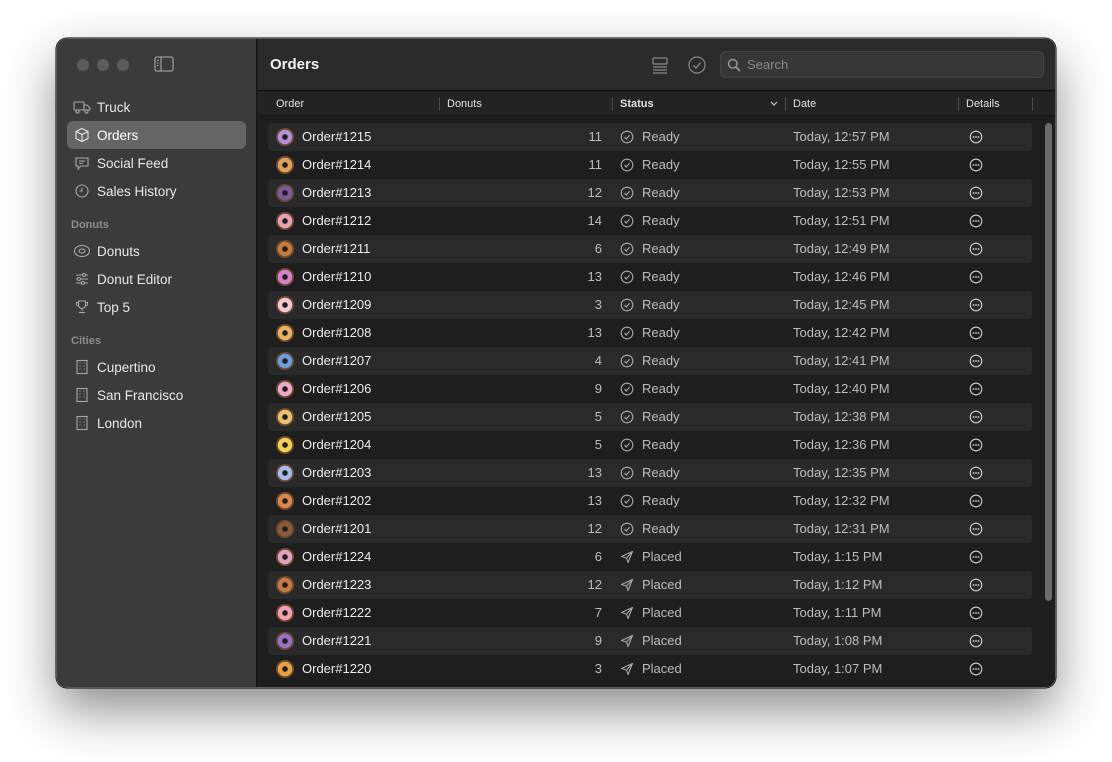 The image size is (1112, 762). Describe the element at coordinates (598, 416) in the screenshot. I see `donut-count: 5` at that location.